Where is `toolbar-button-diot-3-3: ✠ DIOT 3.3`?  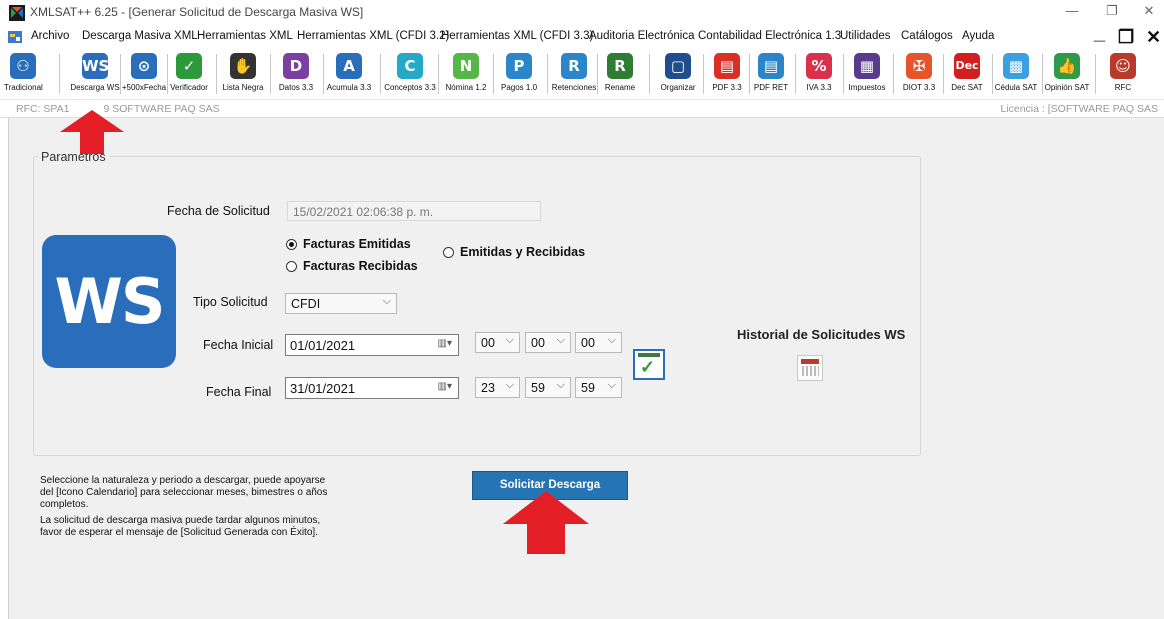 toolbar-button-diot-3-3: ✠ DIOT 3.3 is located at coordinates (919, 74).